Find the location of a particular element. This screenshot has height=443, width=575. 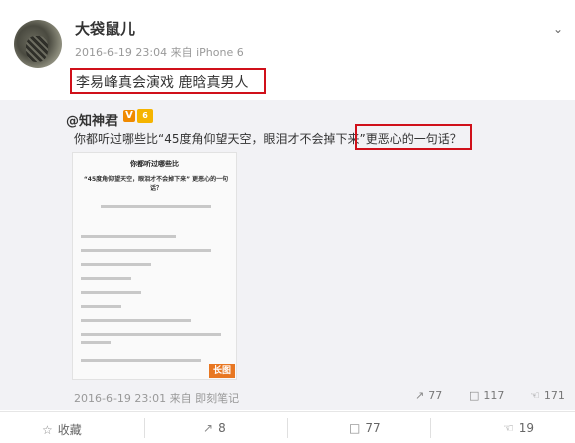

forward-button: ↗ 8 is located at coordinates (214, 428).